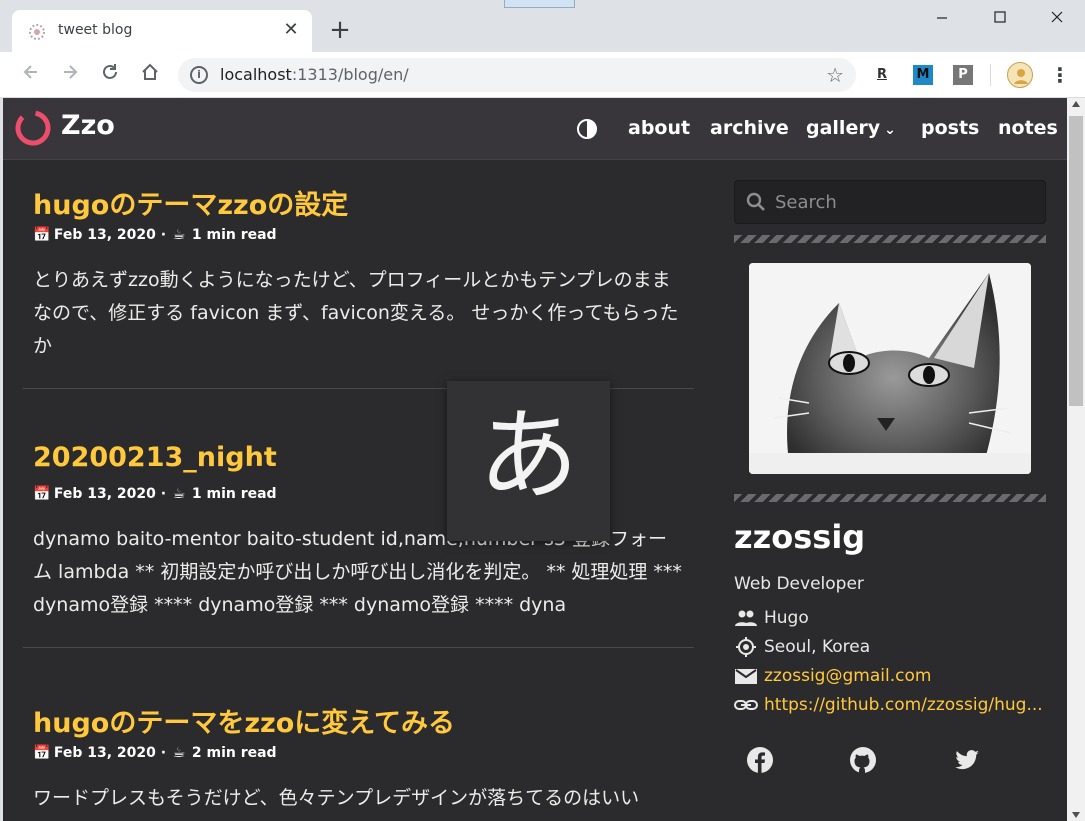 This screenshot has height=821, width=1085. I want to click on search-icon, so click(755, 201).